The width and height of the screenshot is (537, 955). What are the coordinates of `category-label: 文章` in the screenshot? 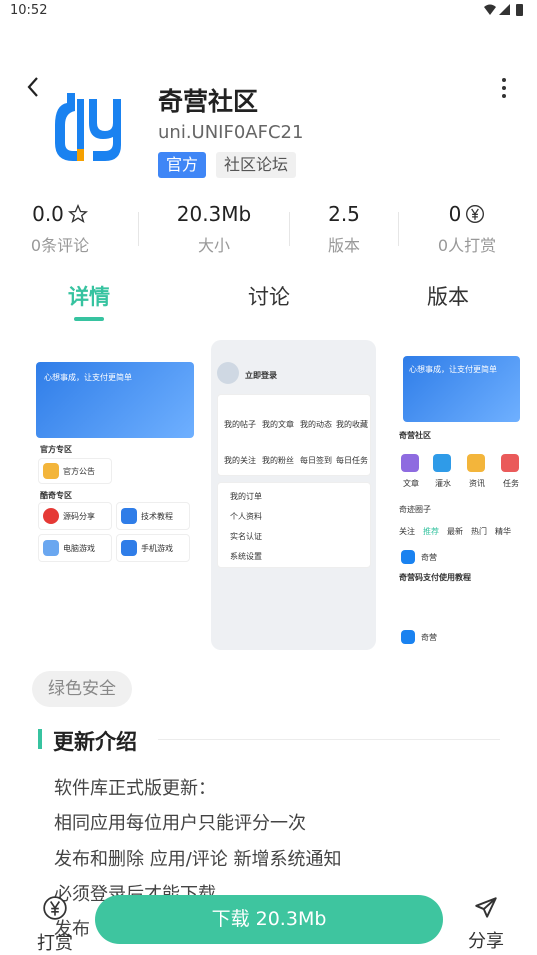 It's located at (411, 483).